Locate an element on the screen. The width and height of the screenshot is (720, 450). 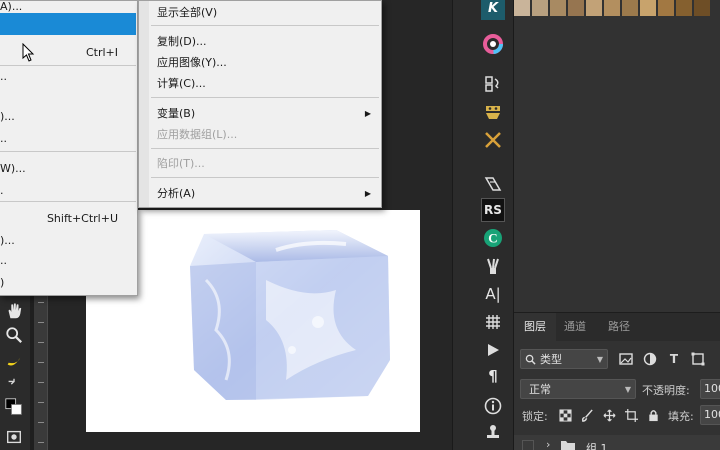
opacity-input: 100 is located at coordinates (710, 389).